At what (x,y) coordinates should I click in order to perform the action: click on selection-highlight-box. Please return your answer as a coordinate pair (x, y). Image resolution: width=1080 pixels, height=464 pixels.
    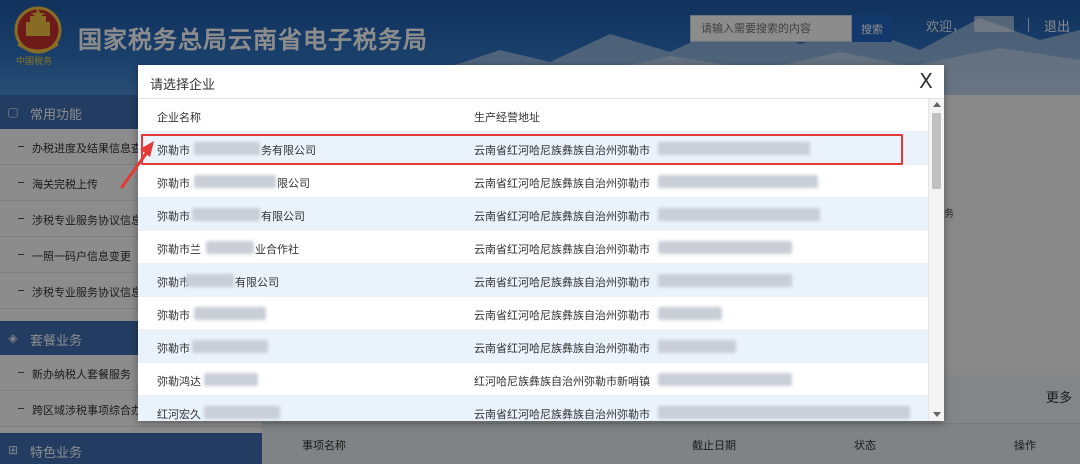
    Looking at the image, I should click on (522, 149).